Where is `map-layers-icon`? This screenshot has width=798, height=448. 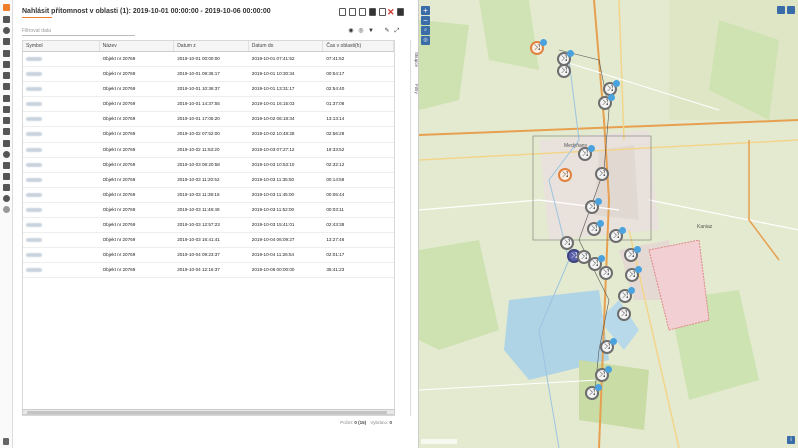 map-layers-icon is located at coordinates (781, 10).